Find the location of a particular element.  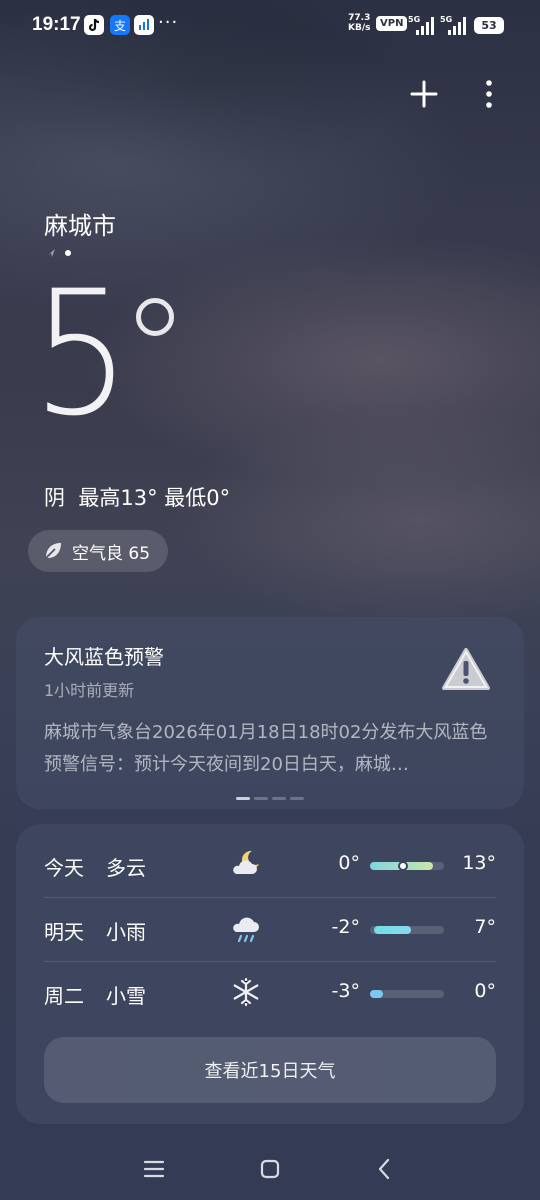

home-icon is located at coordinates (270, 1169).